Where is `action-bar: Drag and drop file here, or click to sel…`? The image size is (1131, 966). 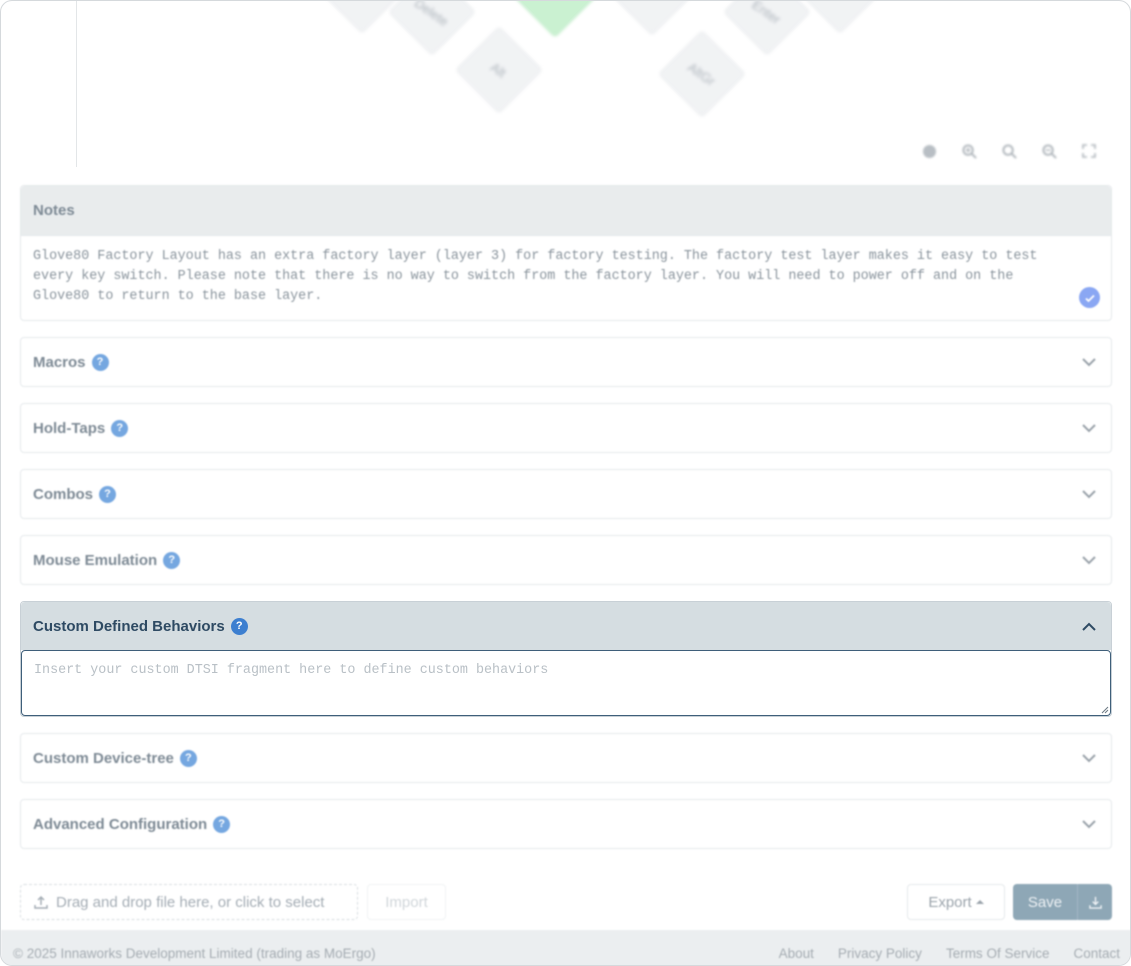 action-bar: Drag and drop file here, or click to sel… is located at coordinates (565, 906).